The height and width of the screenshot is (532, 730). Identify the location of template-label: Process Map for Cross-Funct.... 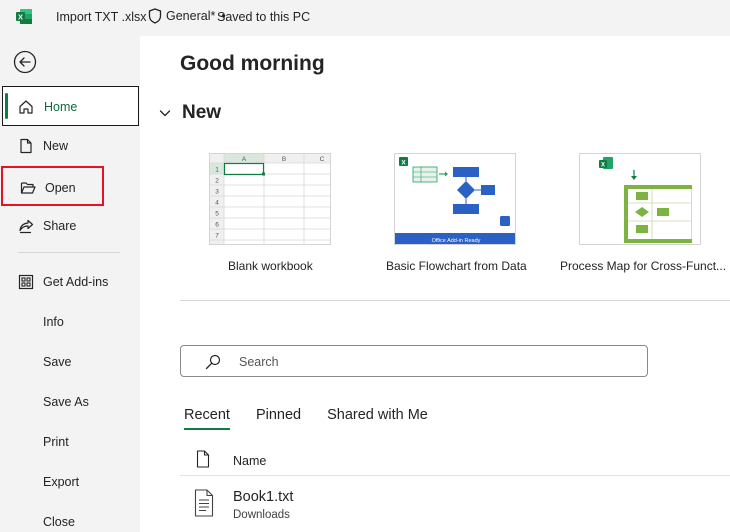
(643, 266).